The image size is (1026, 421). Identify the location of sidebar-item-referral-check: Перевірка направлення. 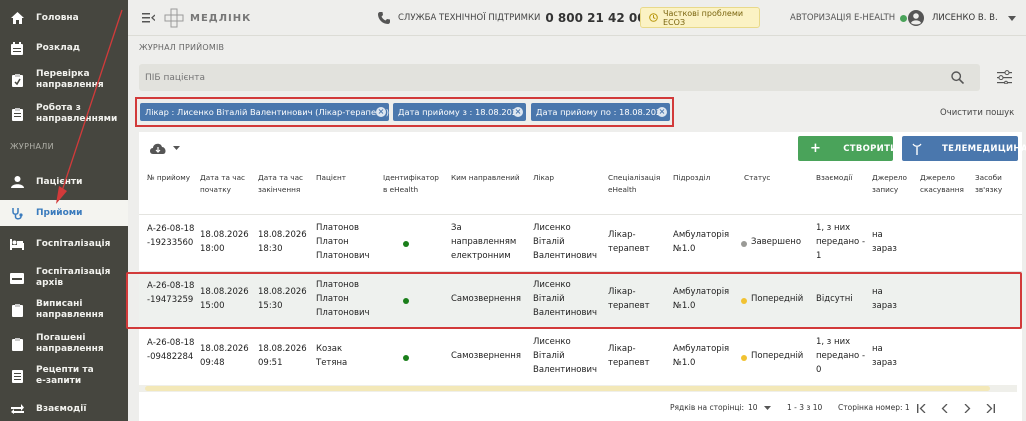
(64, 80).